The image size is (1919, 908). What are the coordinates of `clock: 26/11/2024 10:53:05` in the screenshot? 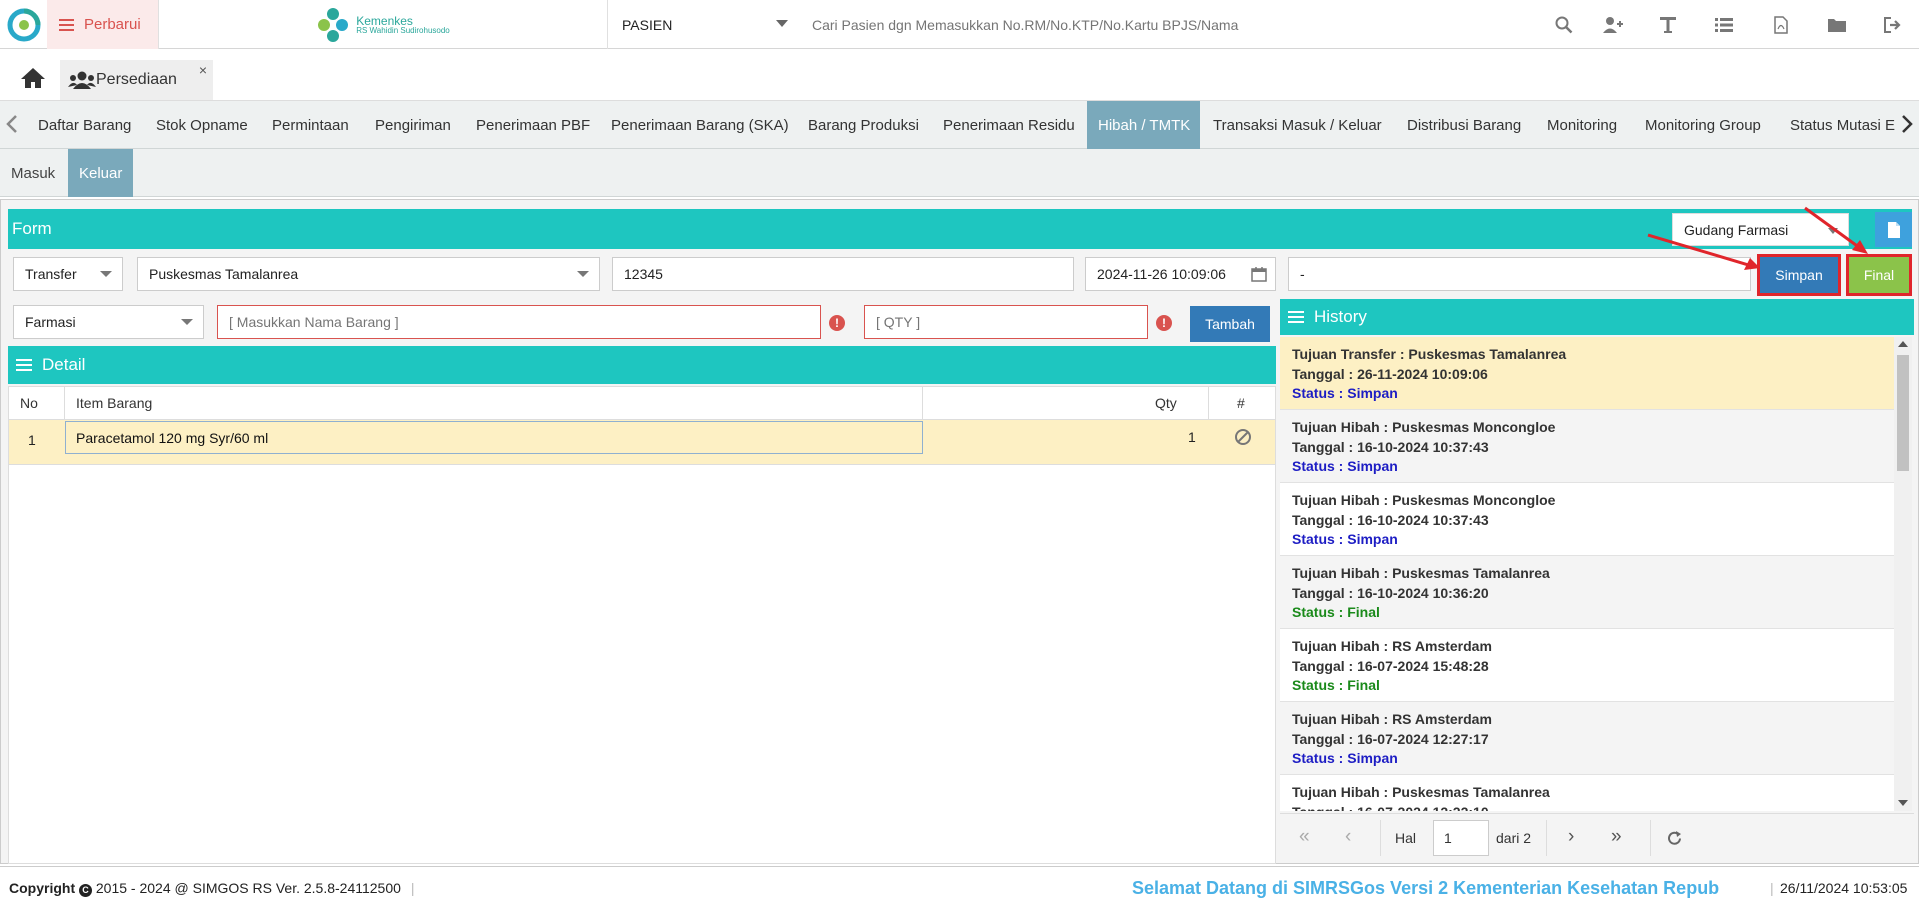 It's located at (1844, 888).